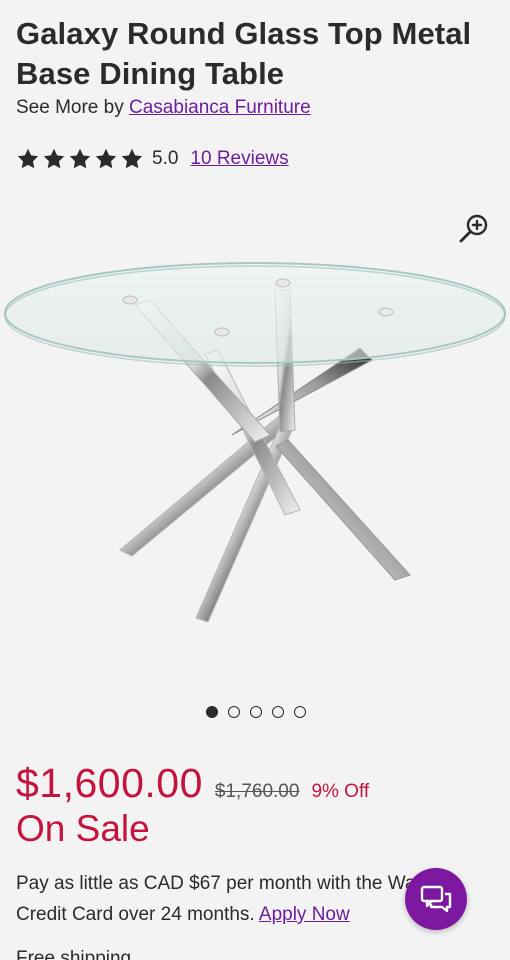 Image resolution: width=510 pixels, height=960 pixels. What do you see at coordinates (74, 954) in the screenshot?
I see `shipping-info: Free shipping` at bounding box center [74, 954].